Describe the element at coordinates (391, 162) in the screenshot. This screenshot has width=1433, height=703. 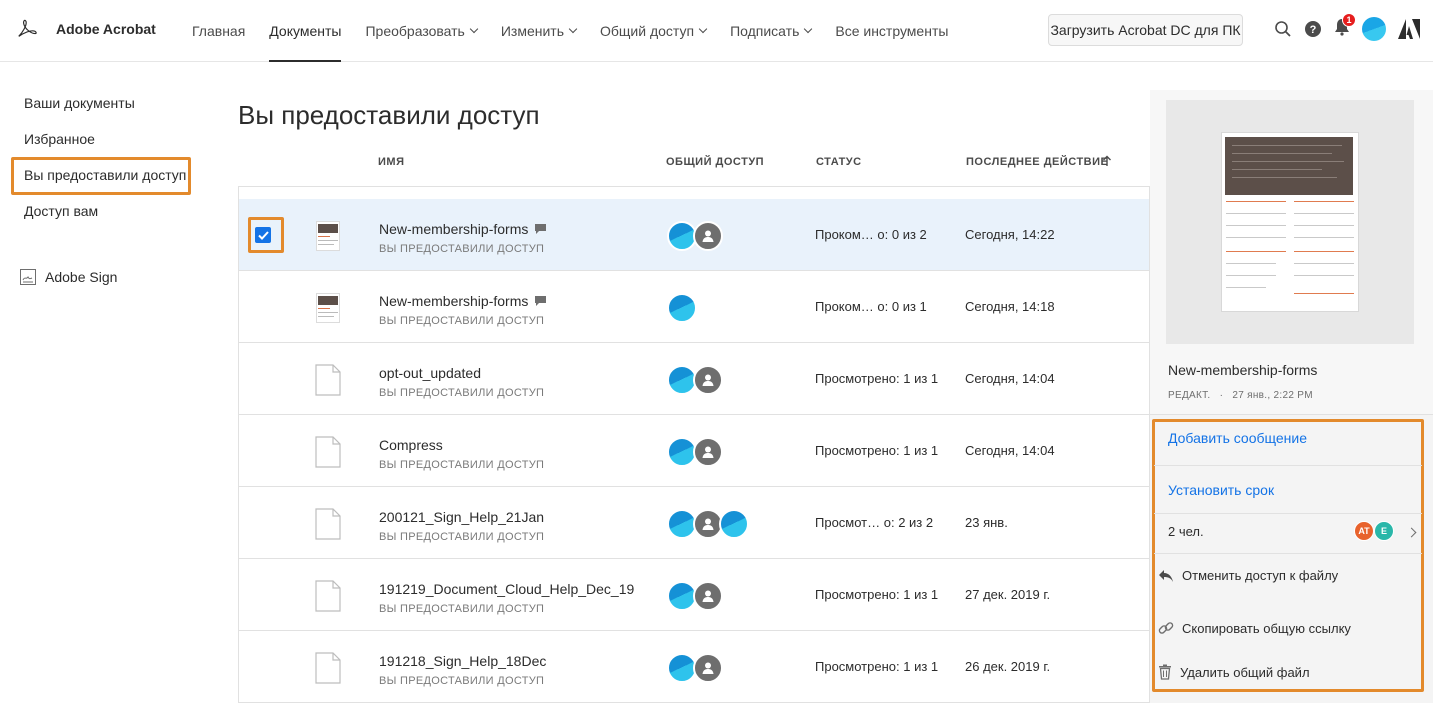
I see `column-name: ИМЯ` at that location.